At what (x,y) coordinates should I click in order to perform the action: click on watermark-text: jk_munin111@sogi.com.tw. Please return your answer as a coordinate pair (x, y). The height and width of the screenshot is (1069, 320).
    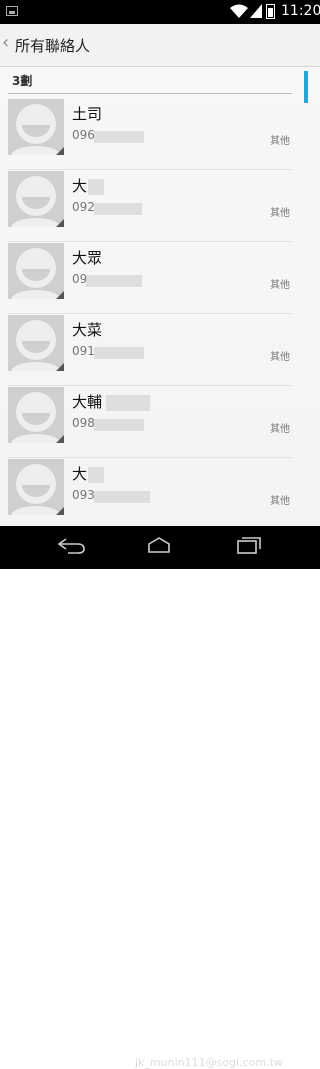
    Looking at the image, I should click on (209, 1062).